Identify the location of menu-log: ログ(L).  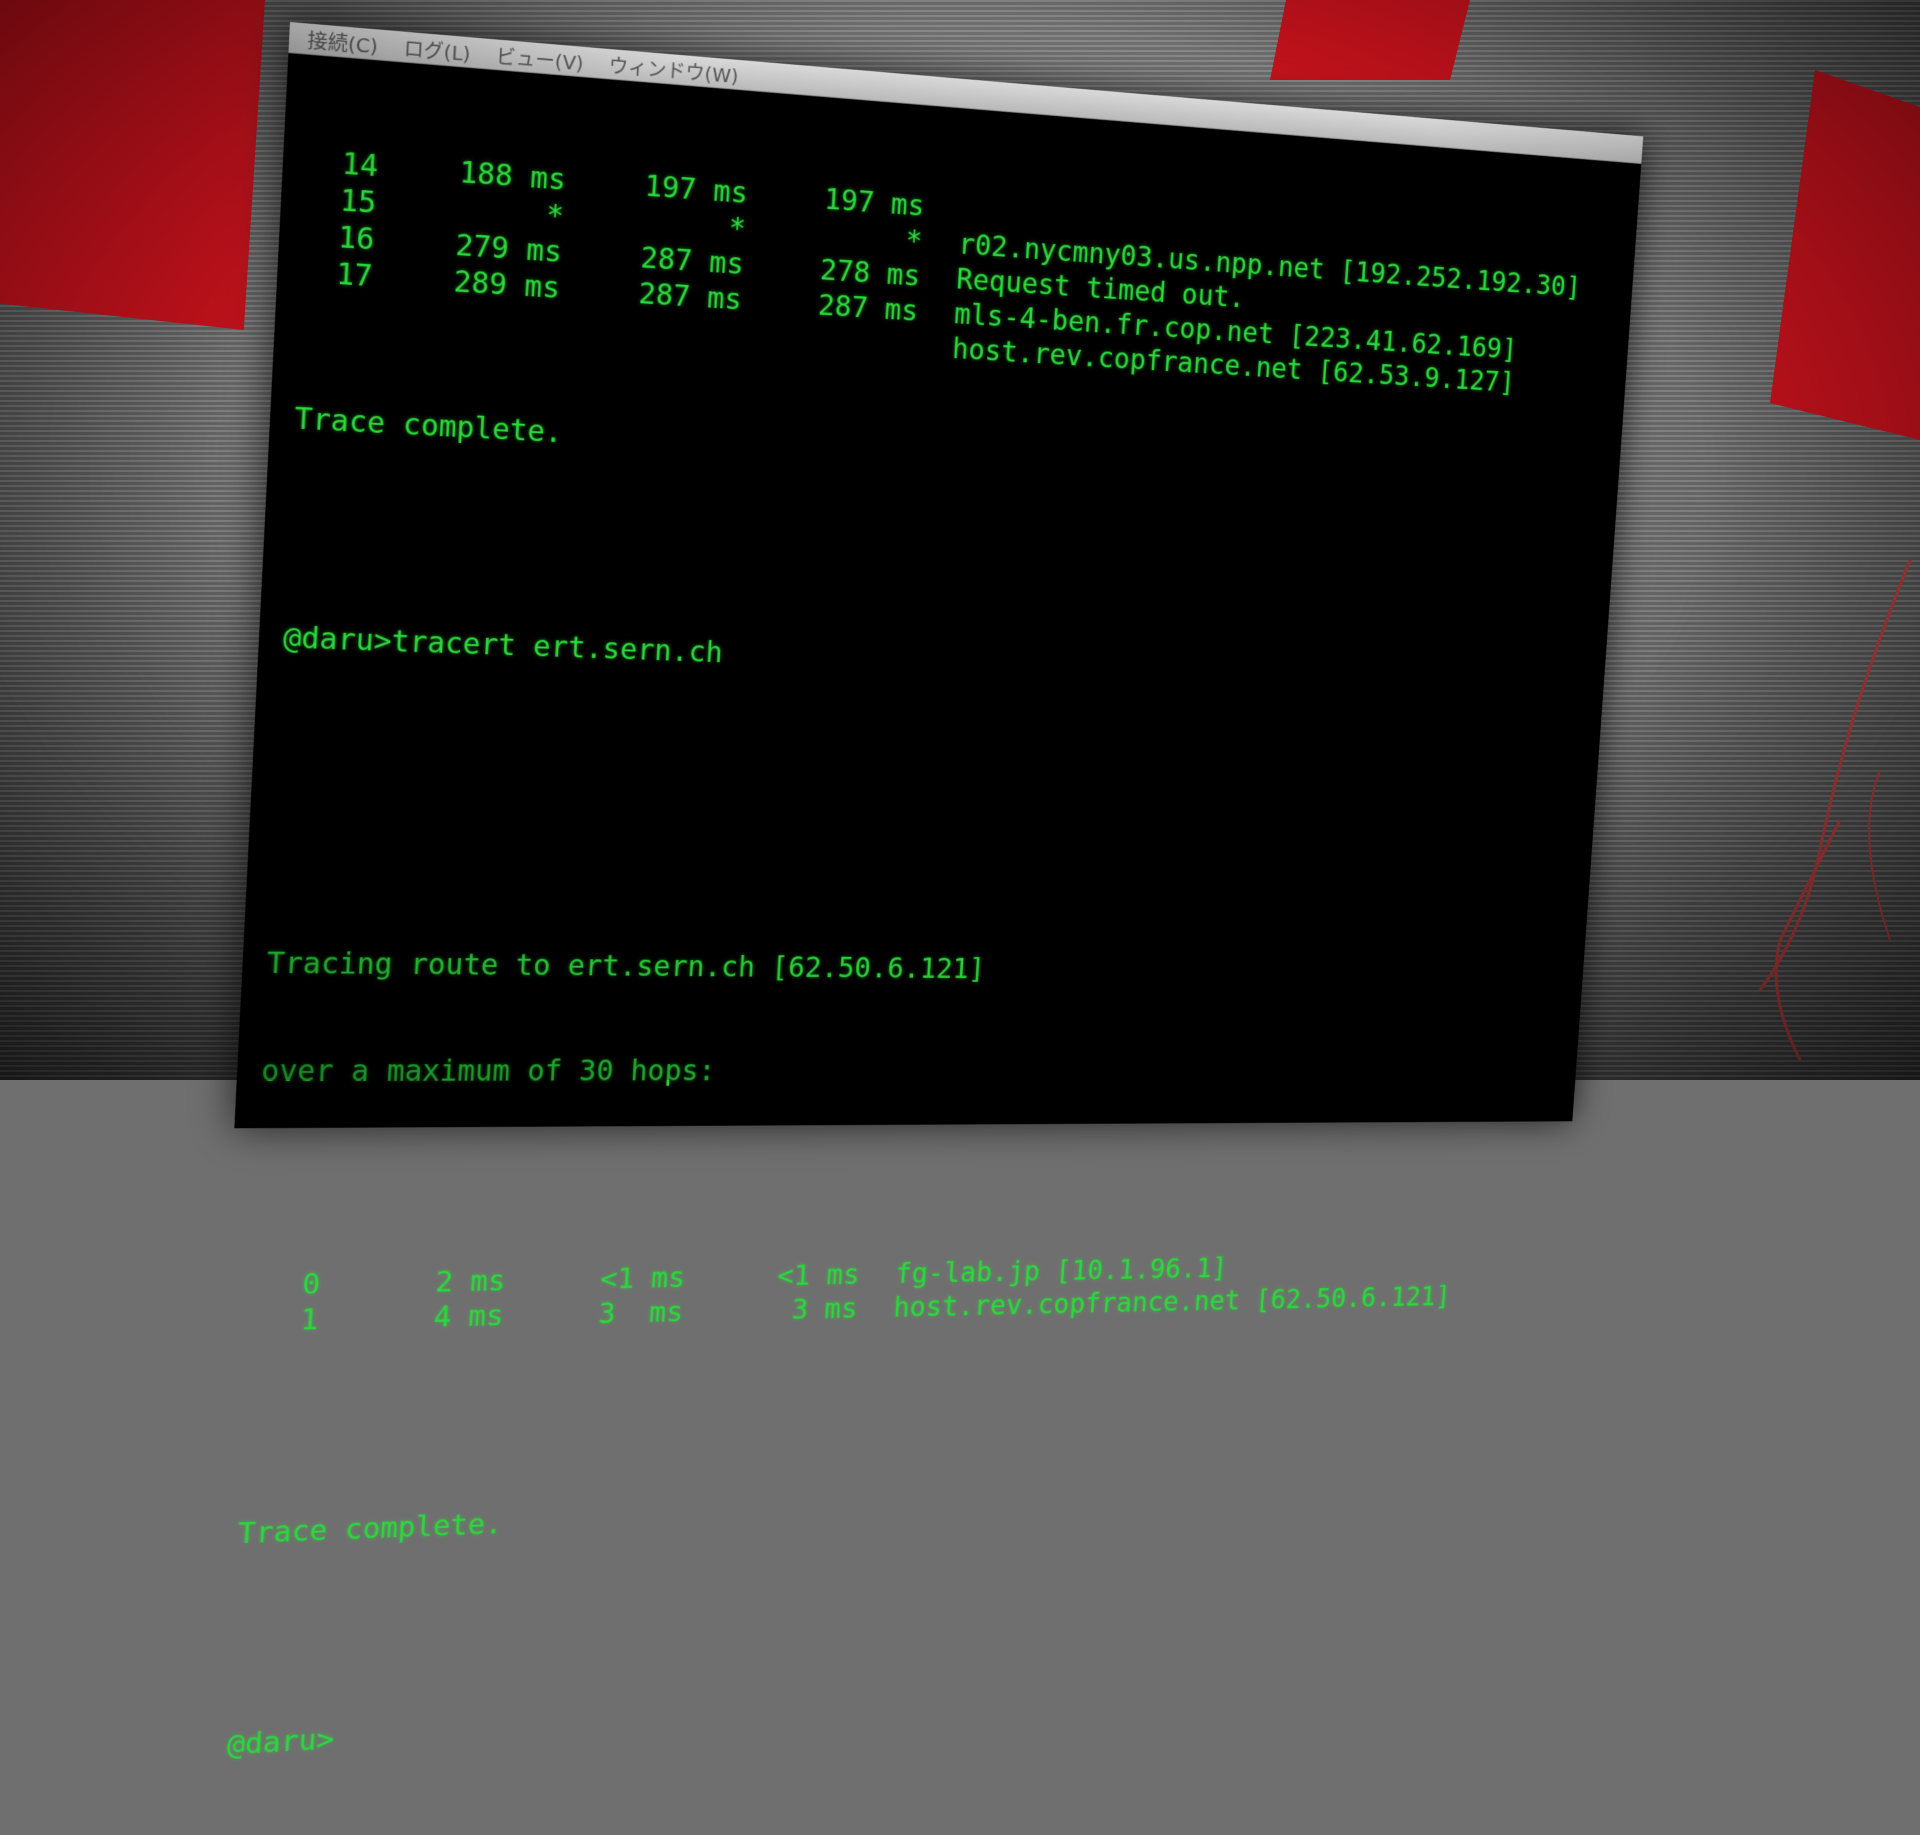
(437, 49).